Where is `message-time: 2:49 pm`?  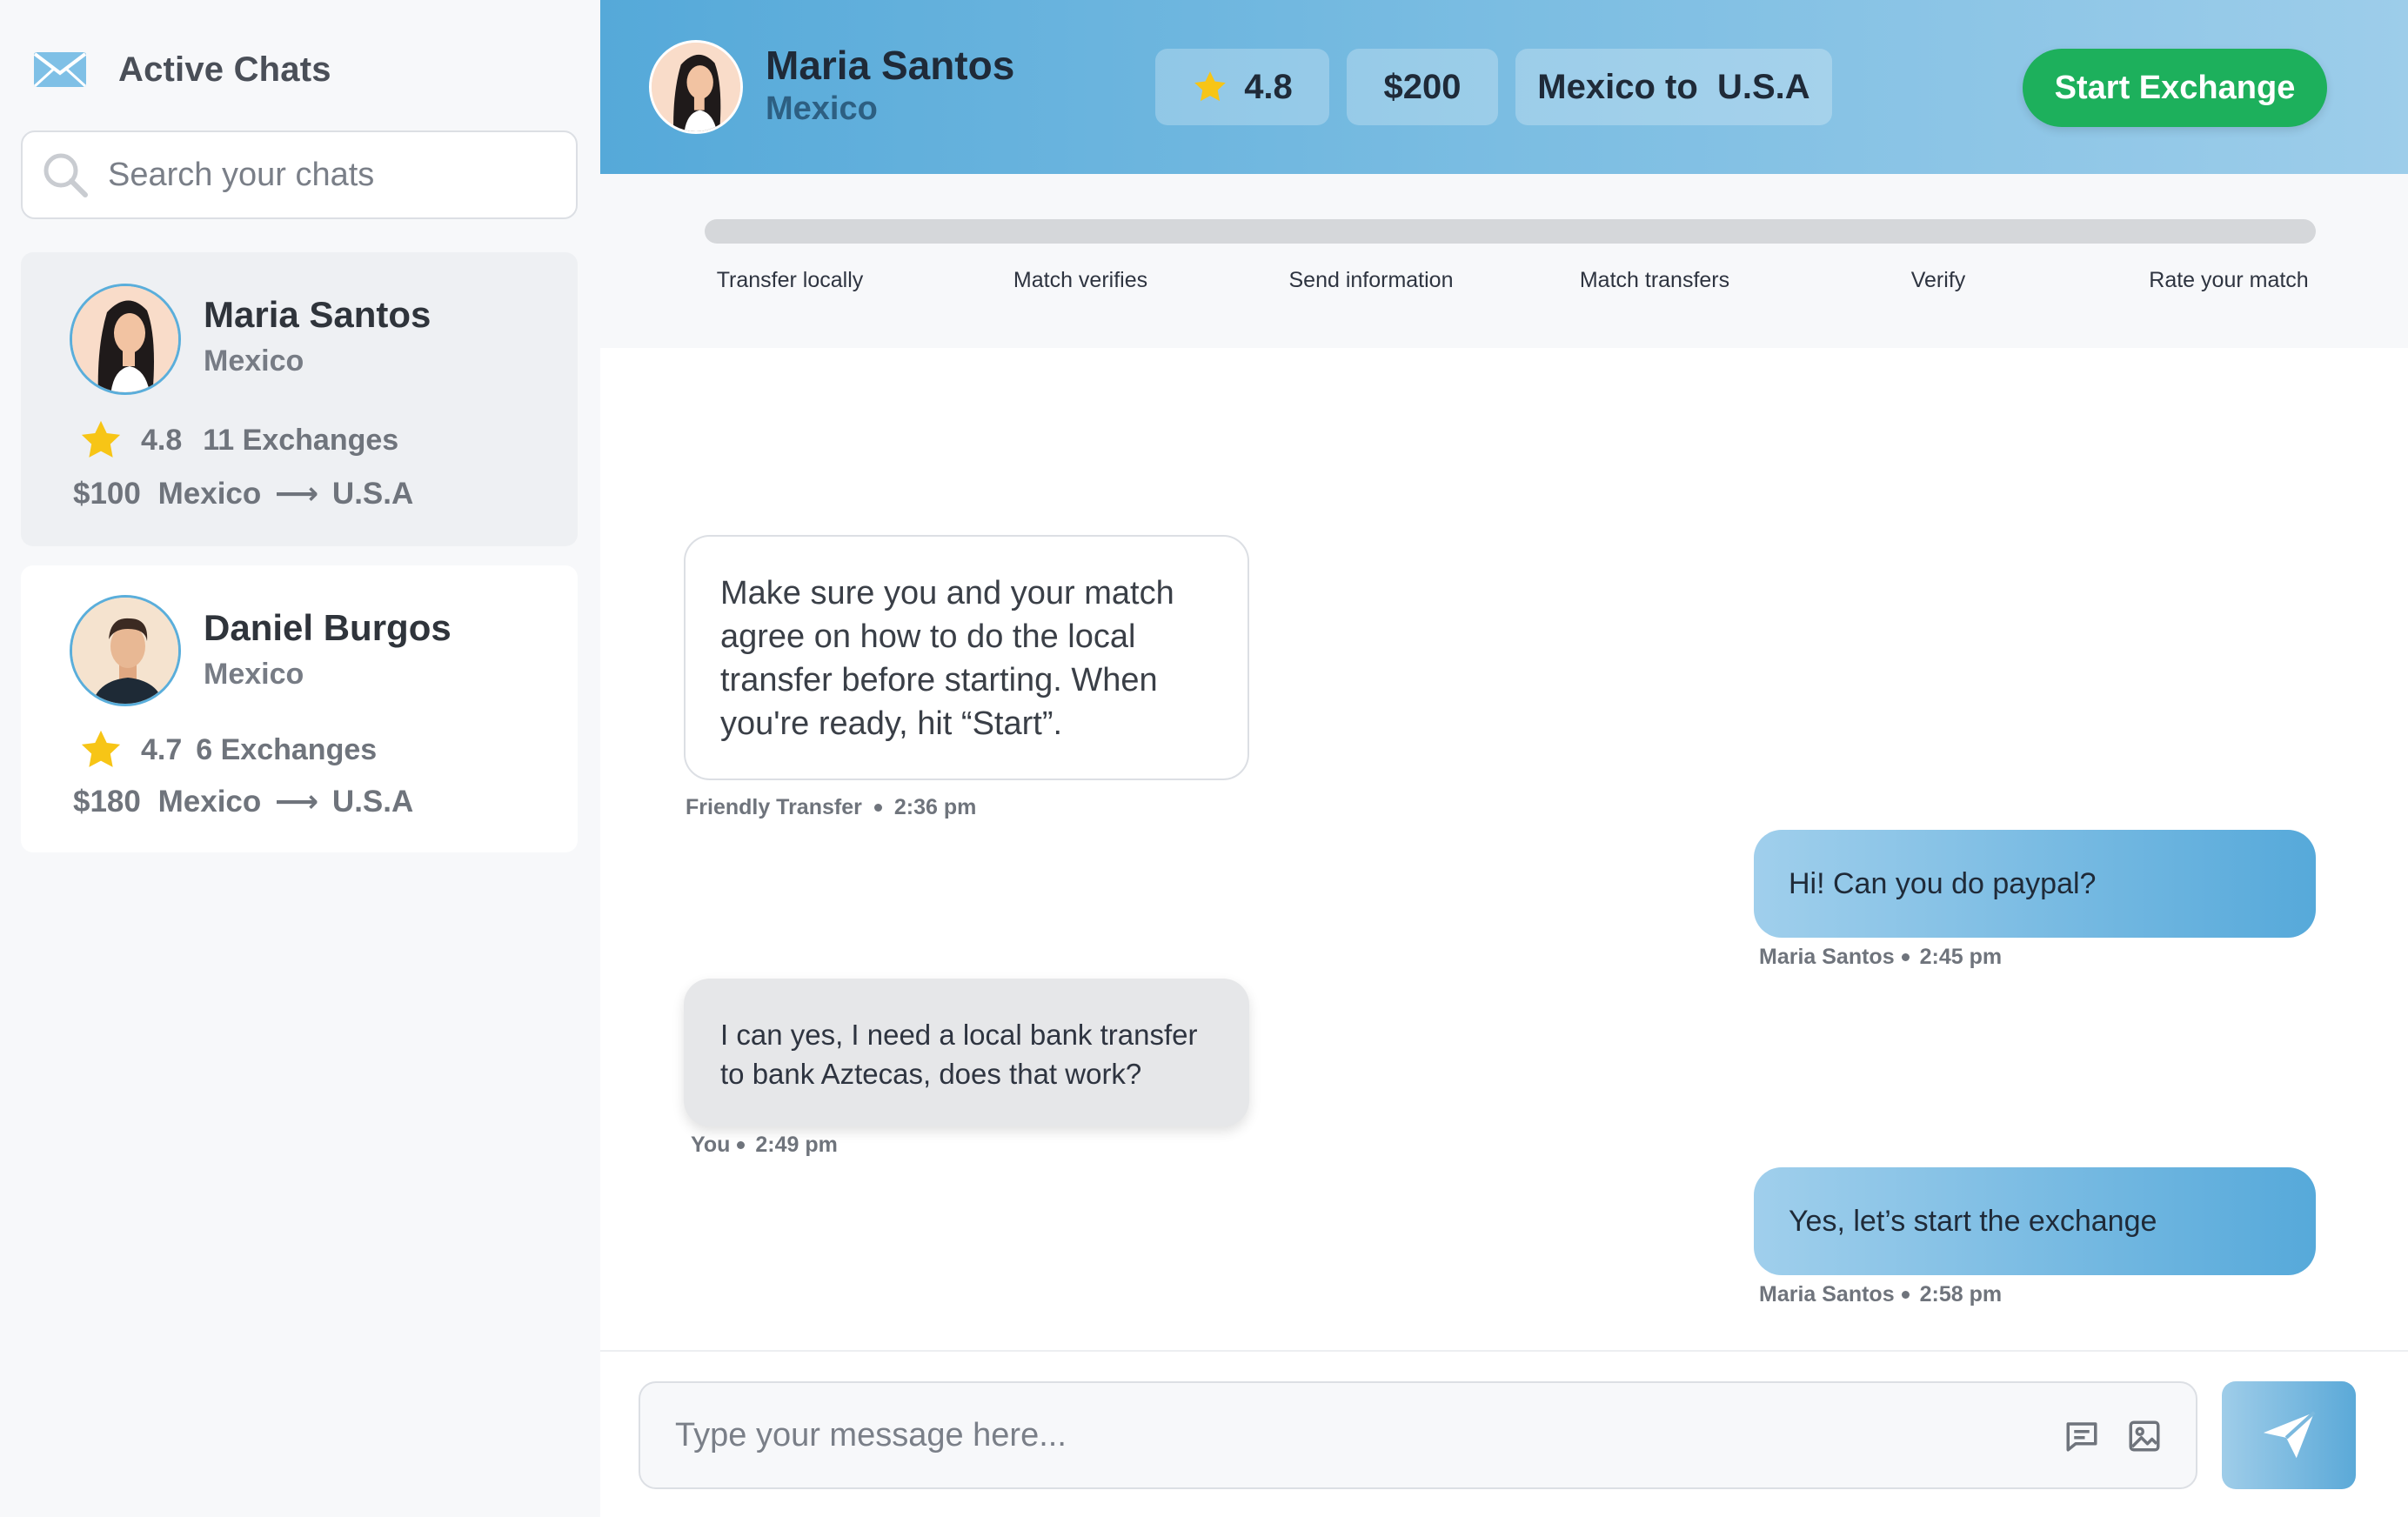 message-time: 2:49 pm is located at coordinates (796, 1145).